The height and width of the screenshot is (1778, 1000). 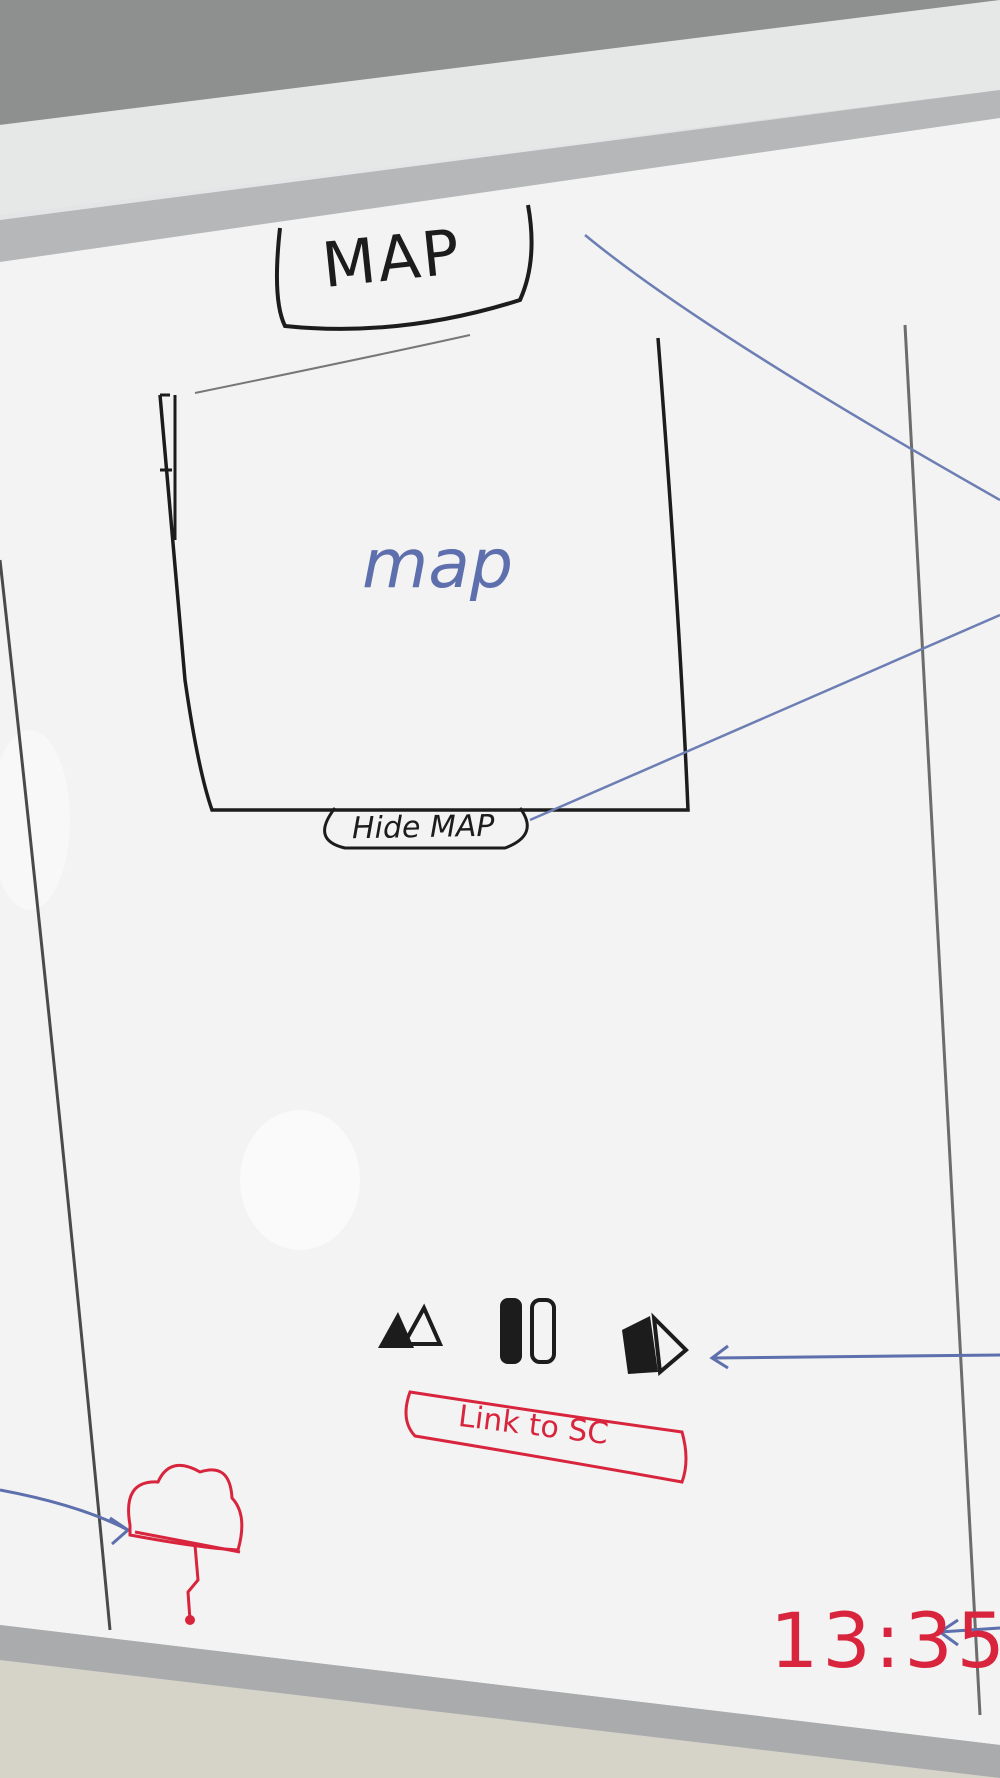 I want to click on hide-map-button: Hide MAP, so click(x=423, y=827).